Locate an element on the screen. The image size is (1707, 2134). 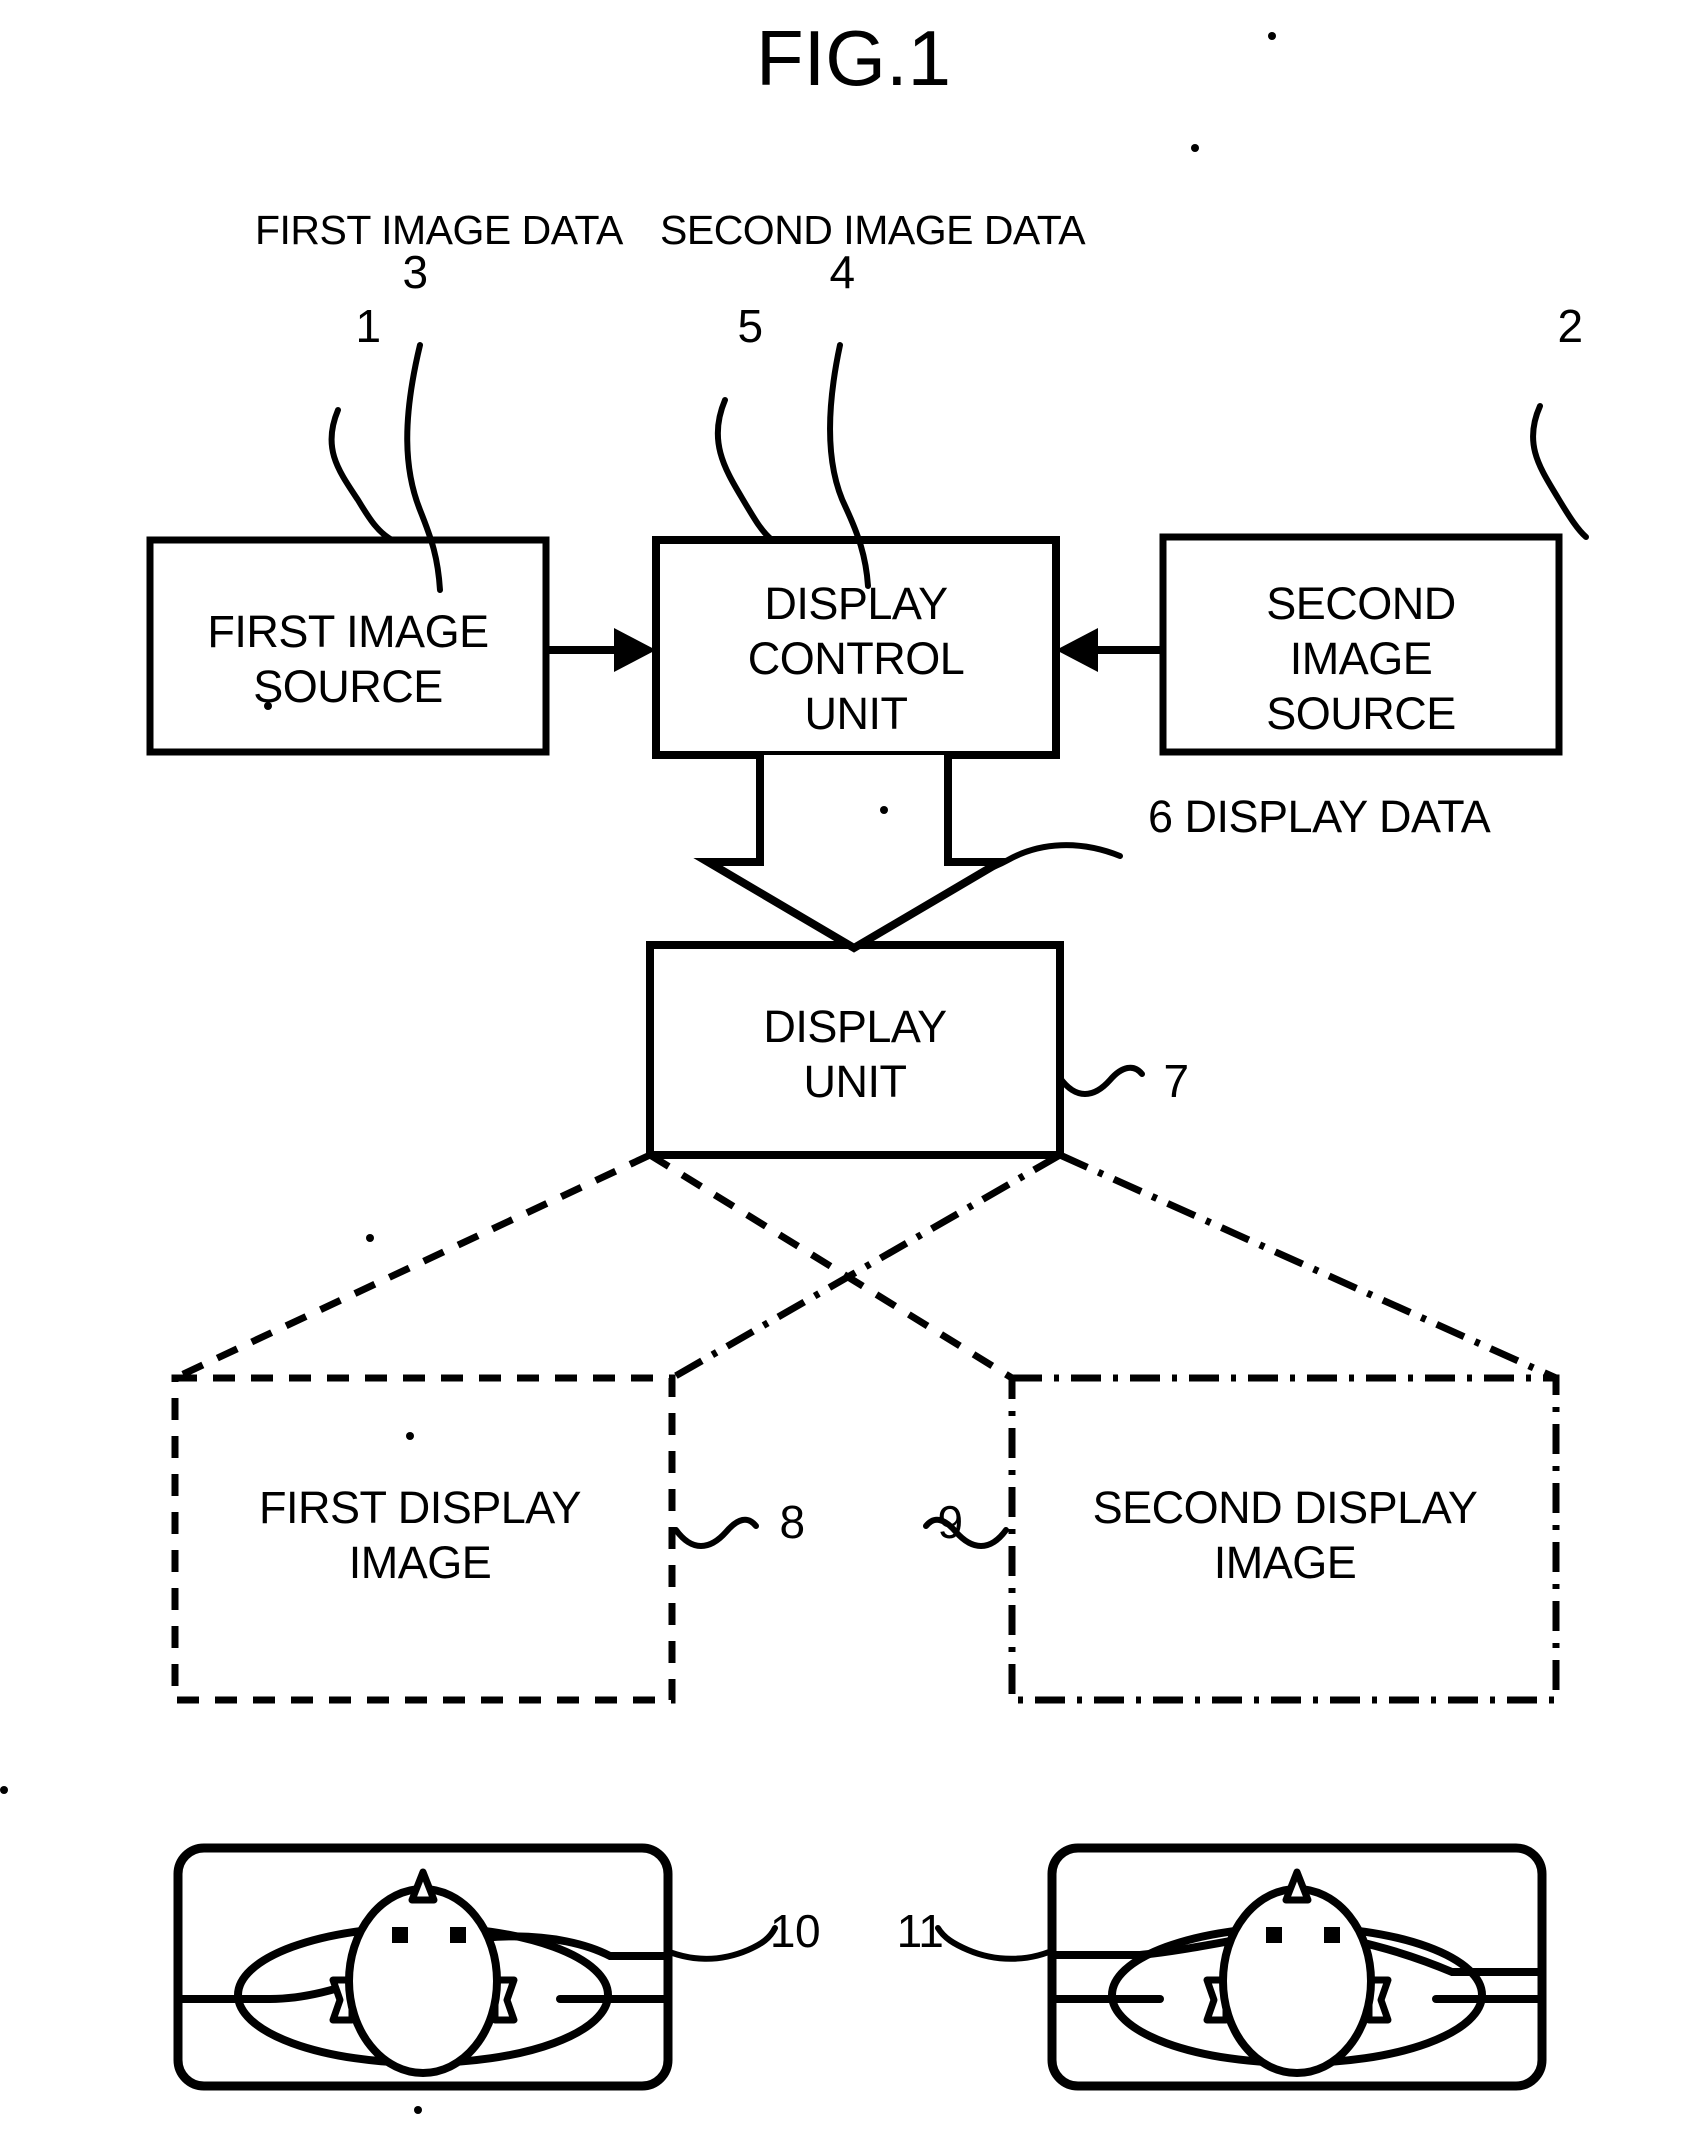
block-label-display-unit: DISPLAY UNIT is located at coordinates (855, 1054).